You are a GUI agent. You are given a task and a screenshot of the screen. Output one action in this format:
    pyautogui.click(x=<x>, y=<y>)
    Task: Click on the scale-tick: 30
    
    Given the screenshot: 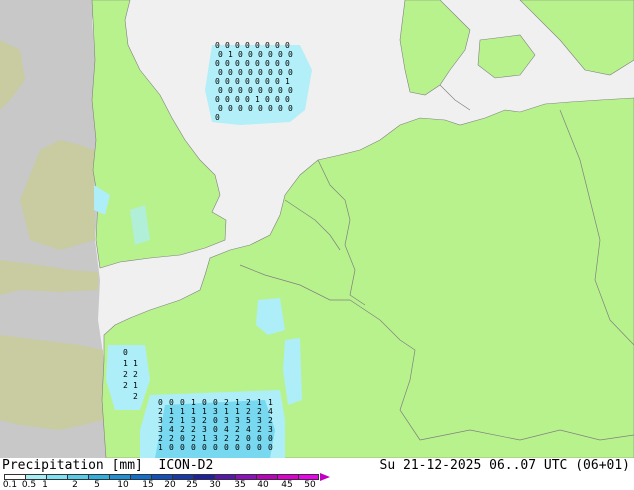 What is the action you would take?
    pyautogui.click(x=215, y=485)
    